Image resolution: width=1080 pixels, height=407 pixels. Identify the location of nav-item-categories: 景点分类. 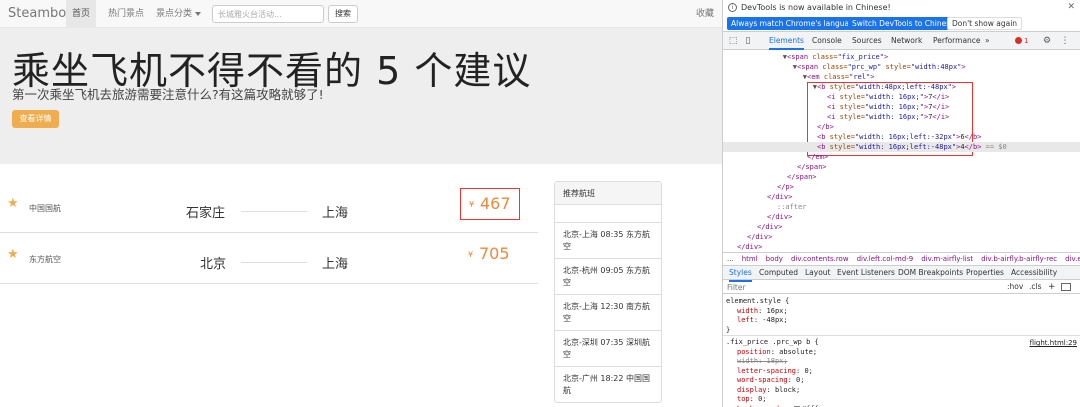
(178, 14).